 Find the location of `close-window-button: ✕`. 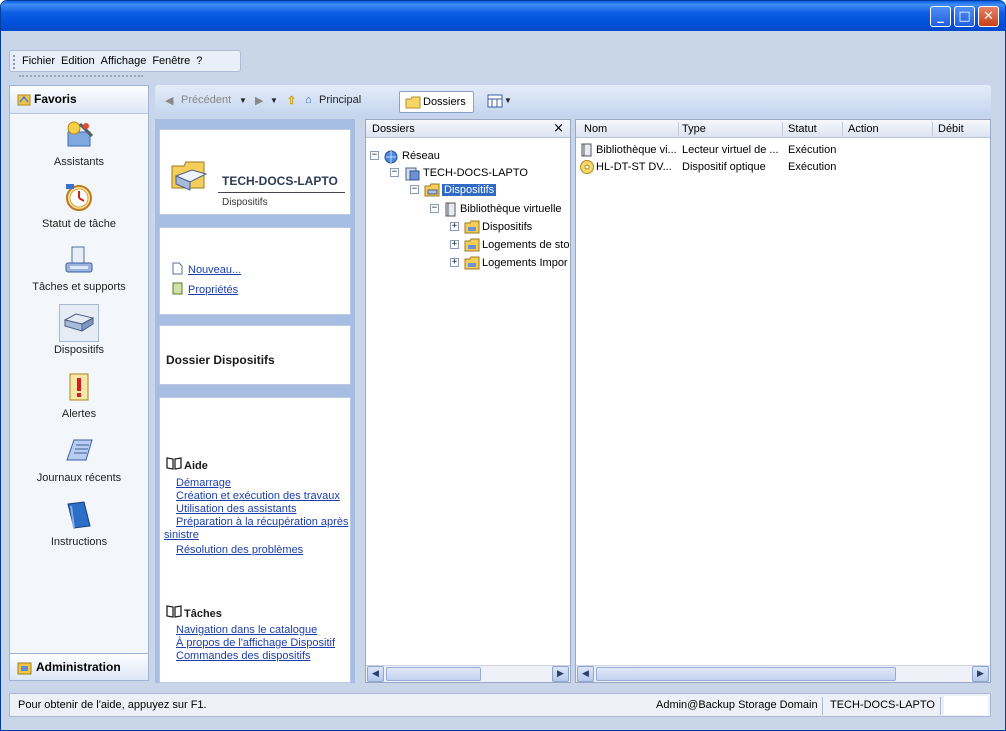

close-window-button: ✕ is located at coordinates (988, 16).